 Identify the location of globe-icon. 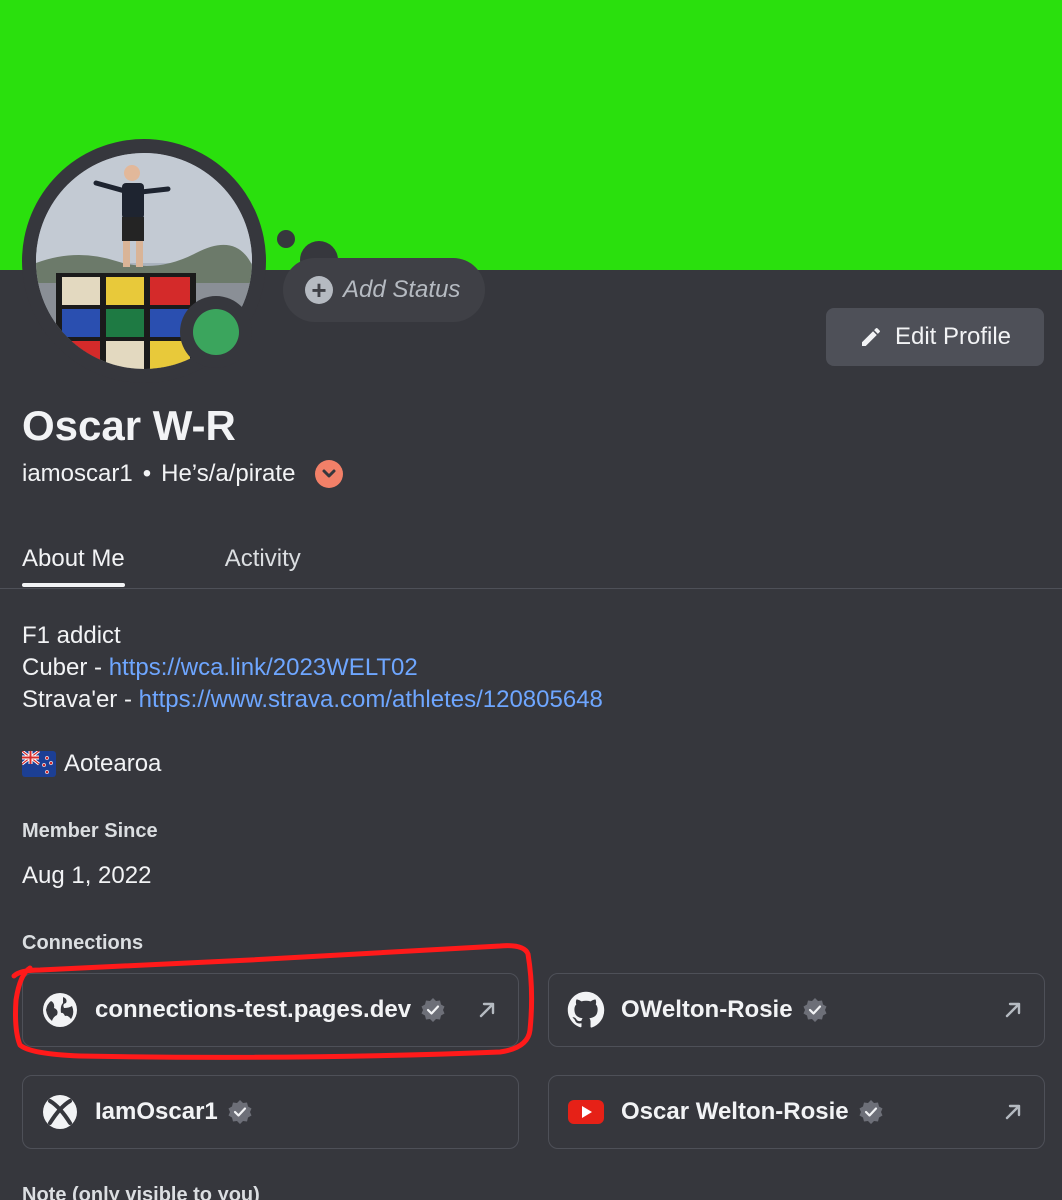
(60, 1010).